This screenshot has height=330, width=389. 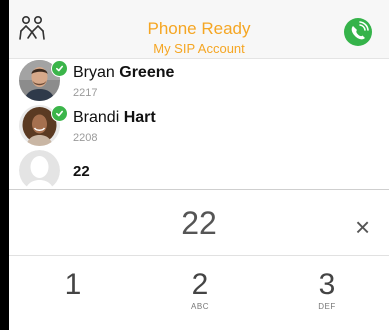 I want to click on dialed-number-field: 22, so click(x=199, y=223).